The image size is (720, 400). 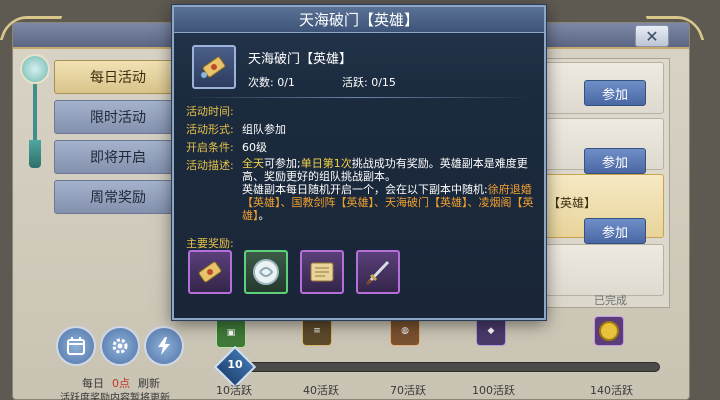 What do you see at coordinates (271, 82) in the screenshot?
I see `count-stat: 次数: 0/1` at bounding box center [271, 82].